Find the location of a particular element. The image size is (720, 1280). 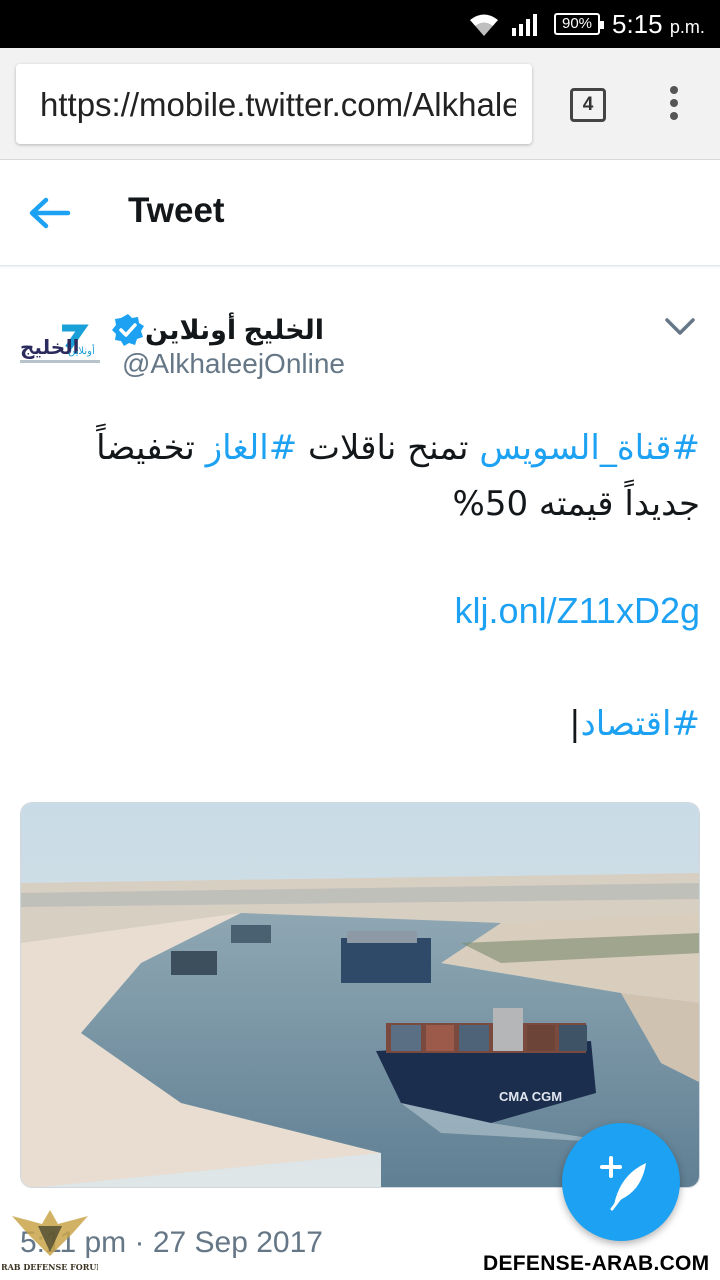

svg-text: CMA CGM is located at coordinates (530, 1096).